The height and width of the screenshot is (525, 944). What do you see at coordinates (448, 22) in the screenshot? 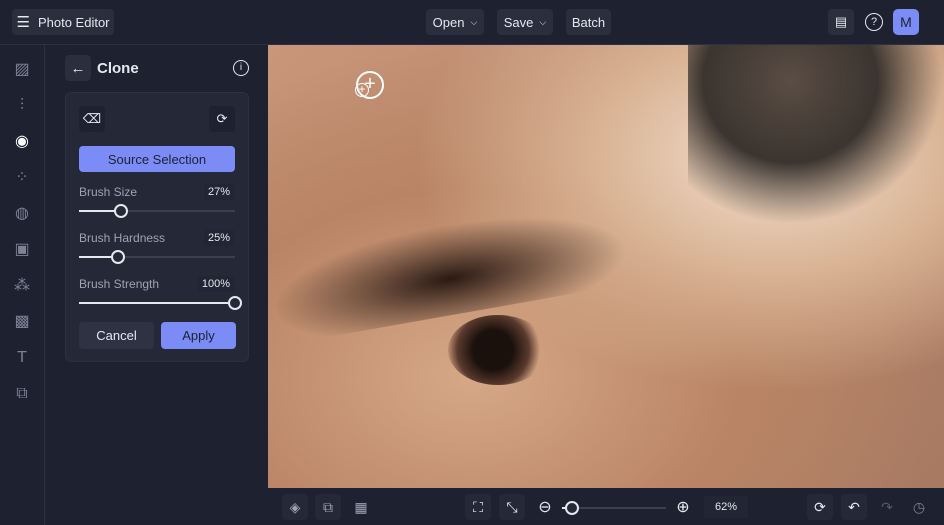
I see `open-label: Open` at bounding box center [448, 22].